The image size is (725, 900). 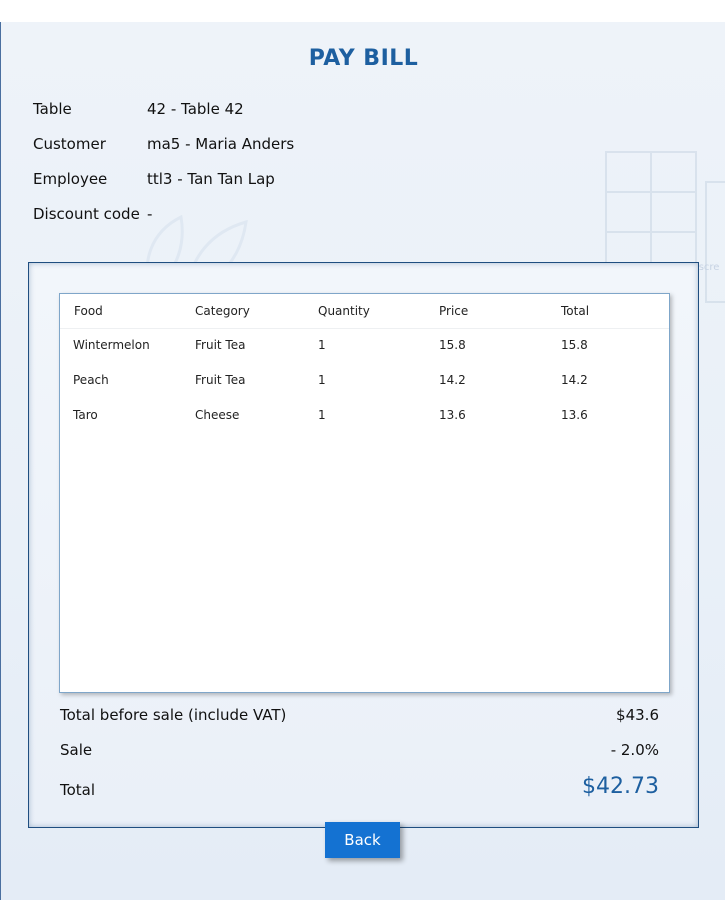 What do you see at coordinates (362, 840) in the screenshot?
I see `back-button: Back` at bounding box center [362, 840].